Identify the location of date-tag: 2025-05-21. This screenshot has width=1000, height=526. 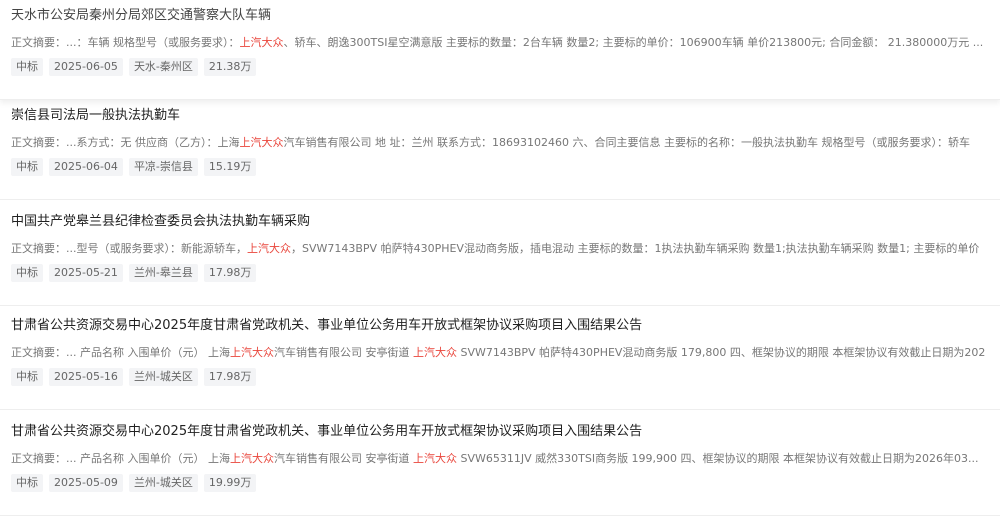
(86, 273).